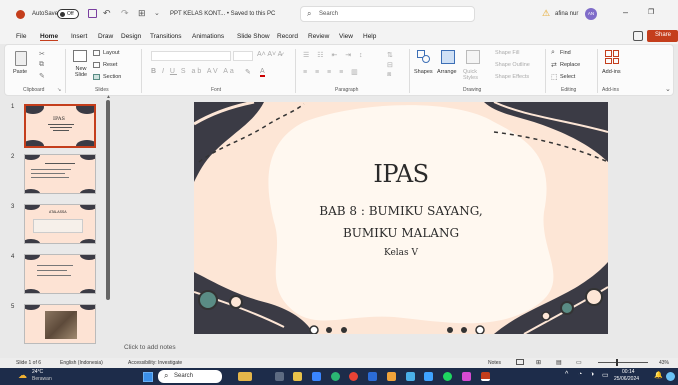  What do you see at coordinates (49, 37) in the screenshot?
I see `tab-home: Home` at bounding box center [49, 37].